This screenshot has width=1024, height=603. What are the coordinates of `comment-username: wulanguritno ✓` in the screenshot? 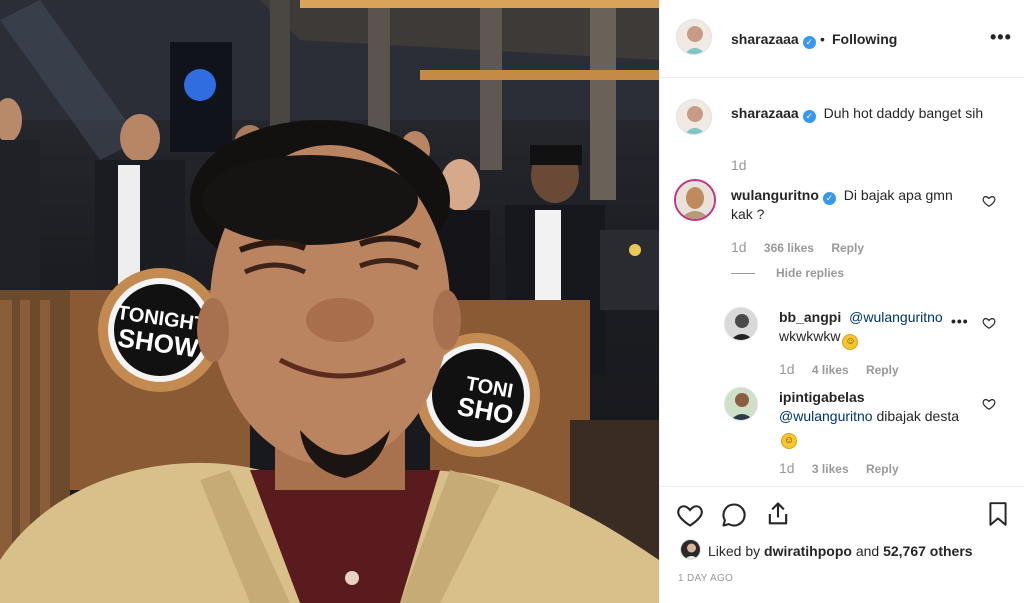 It's located at (783, 196).